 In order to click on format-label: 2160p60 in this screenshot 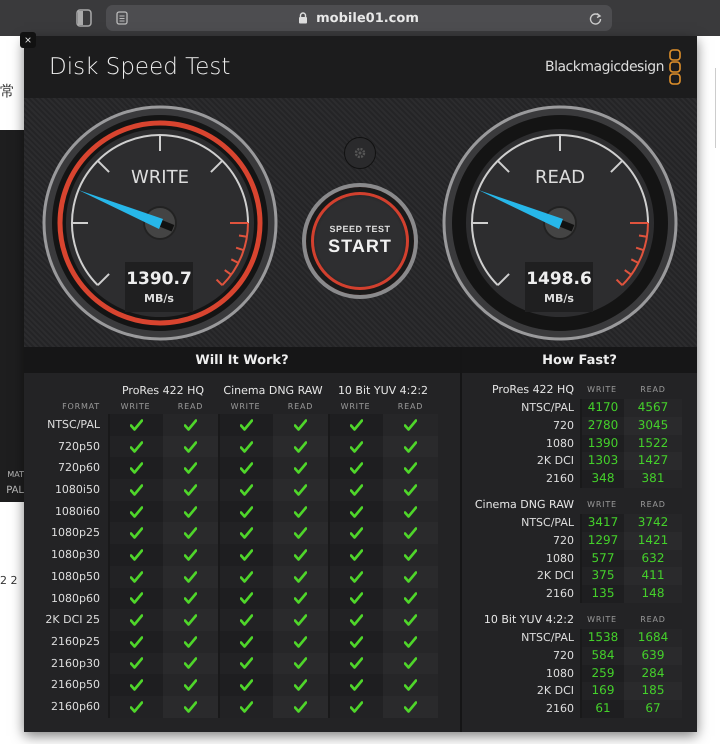, I will do `click(75, 706)`.